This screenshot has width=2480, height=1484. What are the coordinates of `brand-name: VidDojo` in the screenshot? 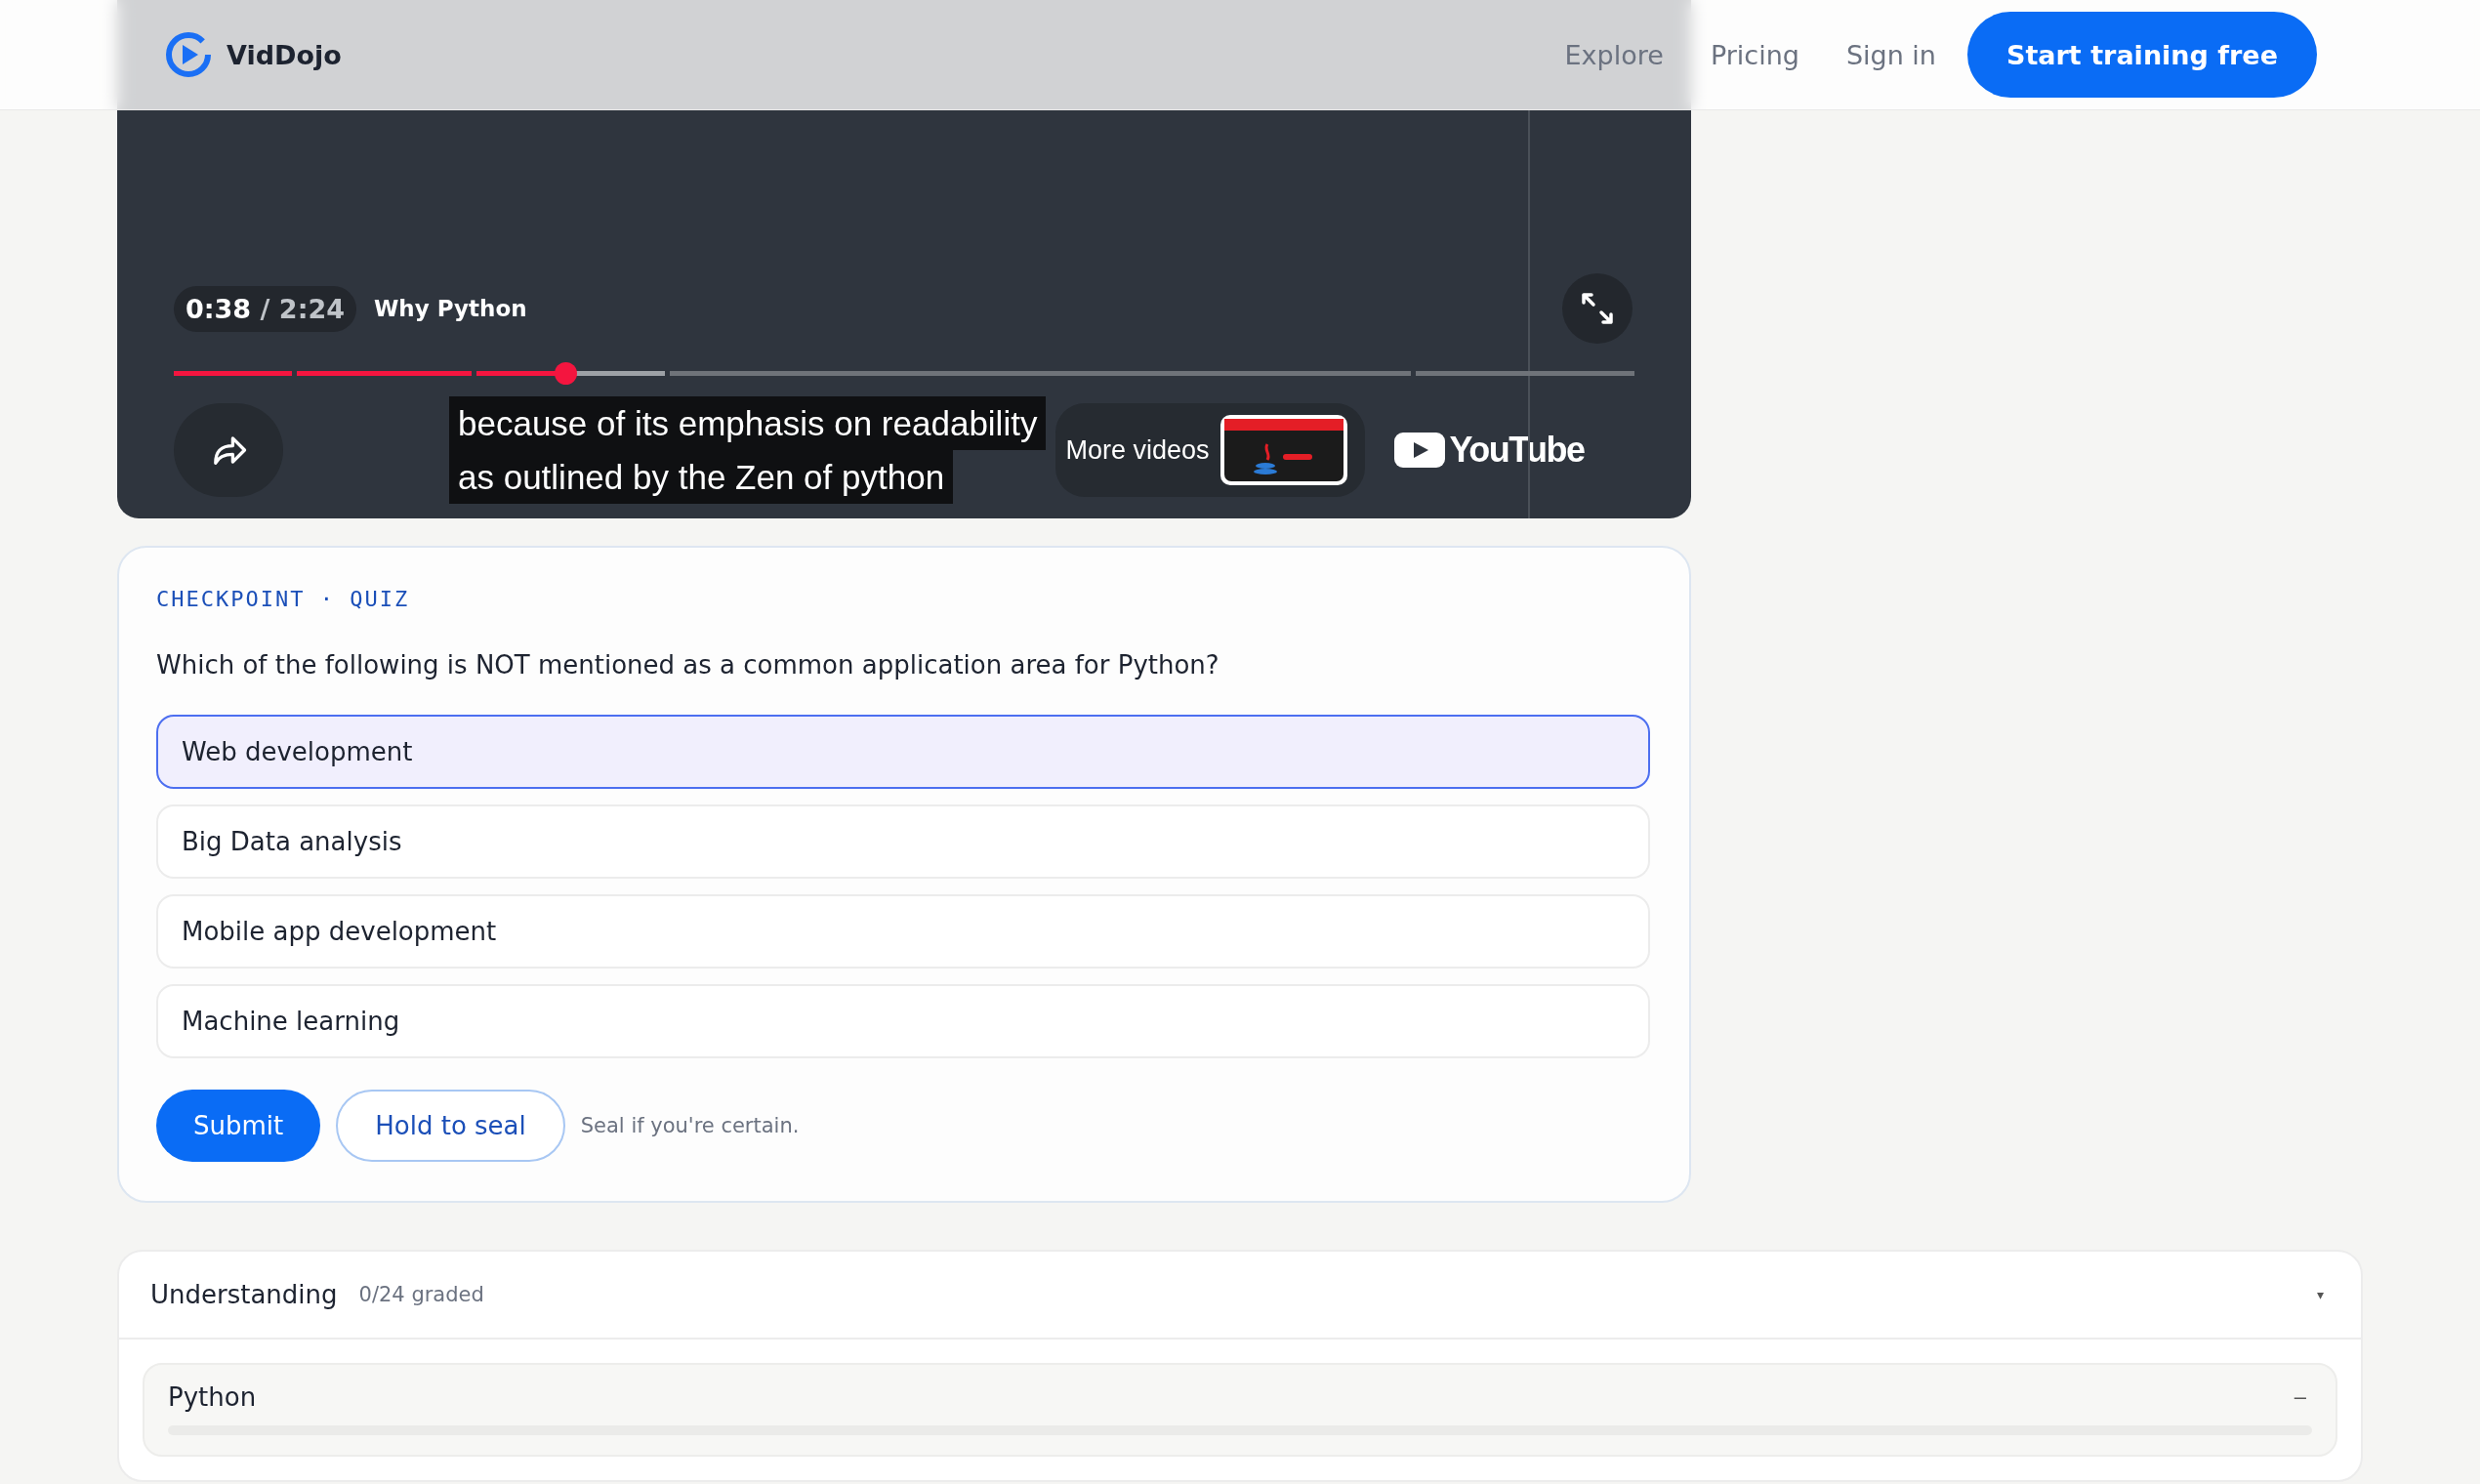 It's located at (284, 55).